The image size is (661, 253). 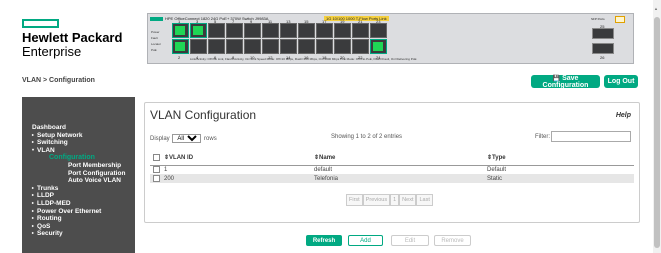 I want to click on page-scrollbar: ▲, so click(x=657, y=126).